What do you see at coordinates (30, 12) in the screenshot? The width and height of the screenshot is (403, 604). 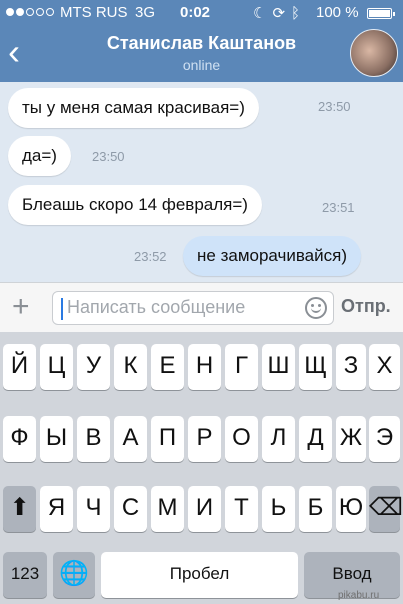 I see `signal-strength-icon` at bounding box center [30, 12].